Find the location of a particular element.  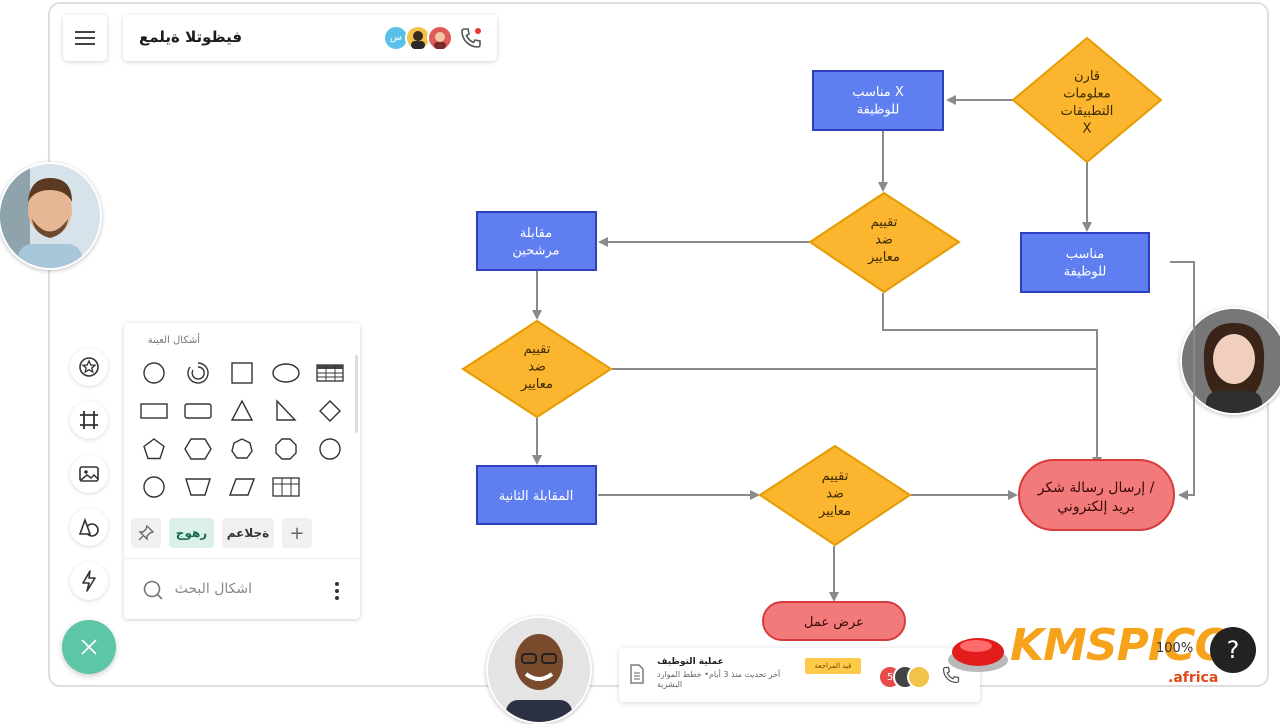

node-label: عرض عمل is located at coordinates (834, 622).